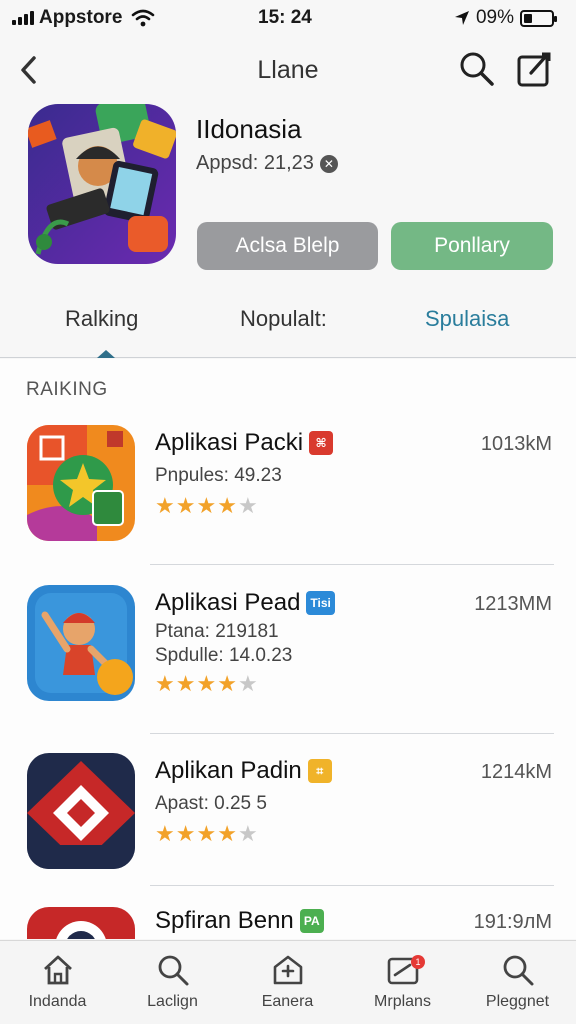 The image size is (576, 1024). I want to click on tab-bar-item-updates: 1 Mrplans, so click(402, 986).